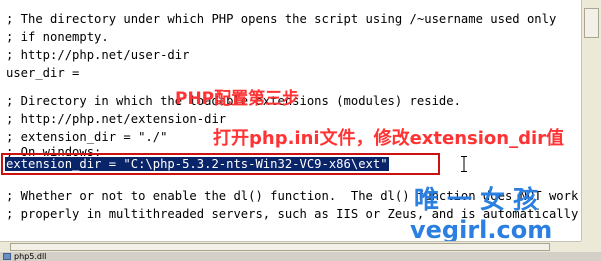 The image size is (601, 261). Describe the element at coordinates (591, 23) in the screenshot. I see `vertical-scroll-thumb` at that location.